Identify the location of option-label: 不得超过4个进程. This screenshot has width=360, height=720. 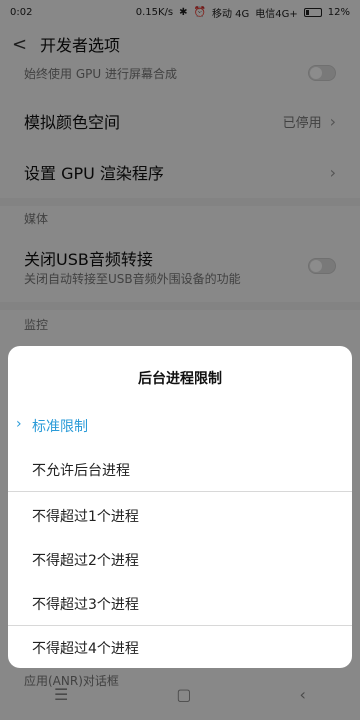
(85, 649).